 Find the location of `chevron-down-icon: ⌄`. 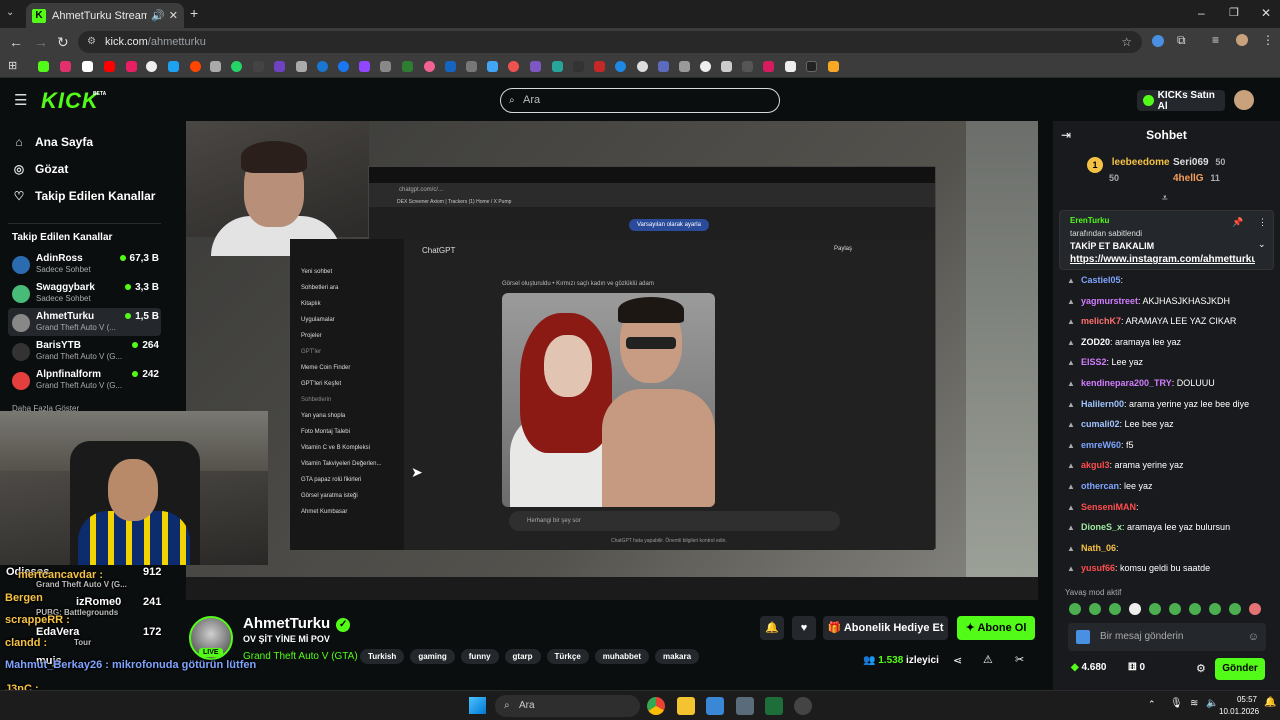

chevron-down-icon: ⌄ is located at coordinates (1262, 244).